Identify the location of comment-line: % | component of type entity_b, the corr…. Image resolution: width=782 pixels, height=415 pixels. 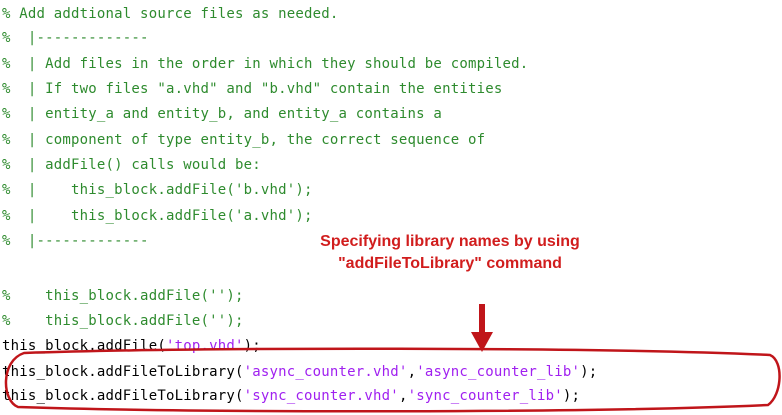
(244, 140).